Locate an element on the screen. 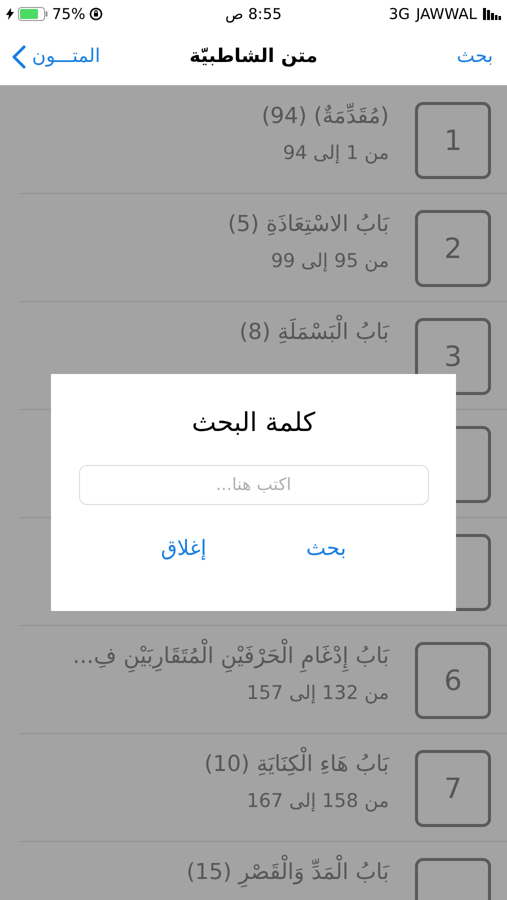 The height and width of the screenshot is (900, 507). verse-range: من 95 إلى 99 is located at coordinates (329, 261).